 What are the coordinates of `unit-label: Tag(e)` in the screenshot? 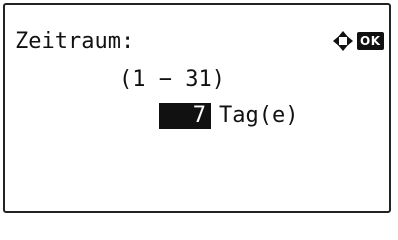 It's located at (259, 115).